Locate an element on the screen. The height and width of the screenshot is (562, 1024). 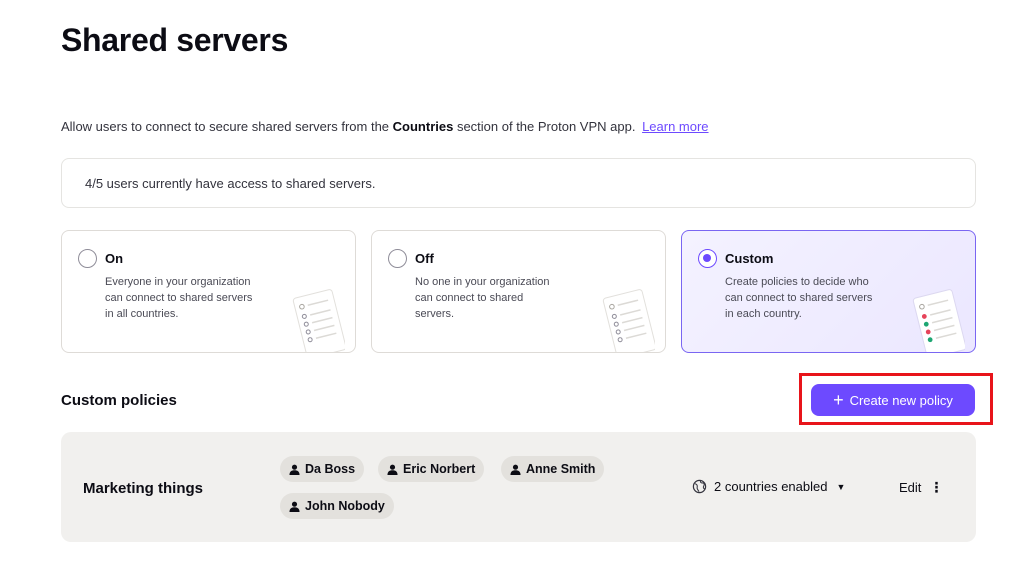
option-title: Custom is located at coordinates (749, 258).